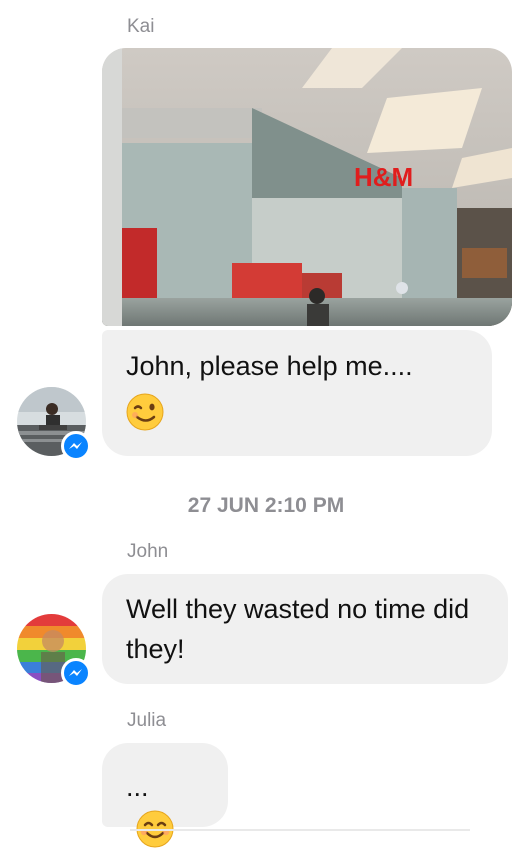  I want to click on avatar-kai, so click(54, 424).